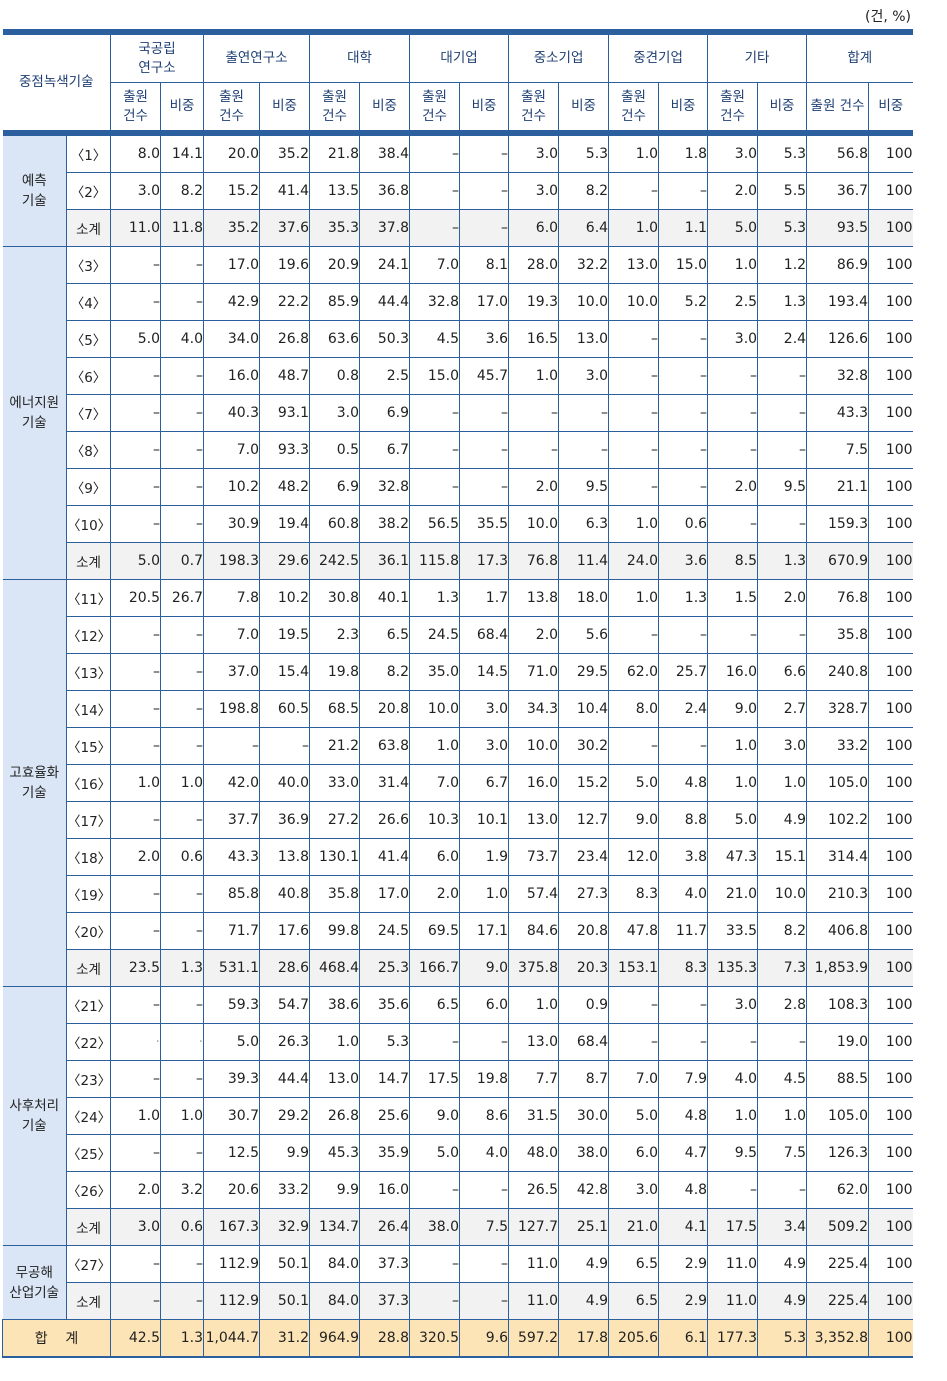  What do you see at coordinates (232, 302) in the screenshot?
I see `count-cell: 42.9` at bounding box center [232, 302].